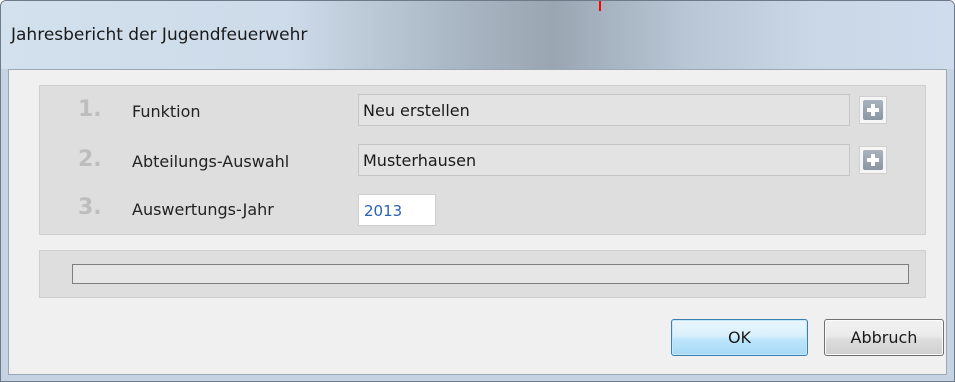 Image resolution: width=955 pixels, height=382 pixels. I want to click on year-input: 2013, so click(397, 210).